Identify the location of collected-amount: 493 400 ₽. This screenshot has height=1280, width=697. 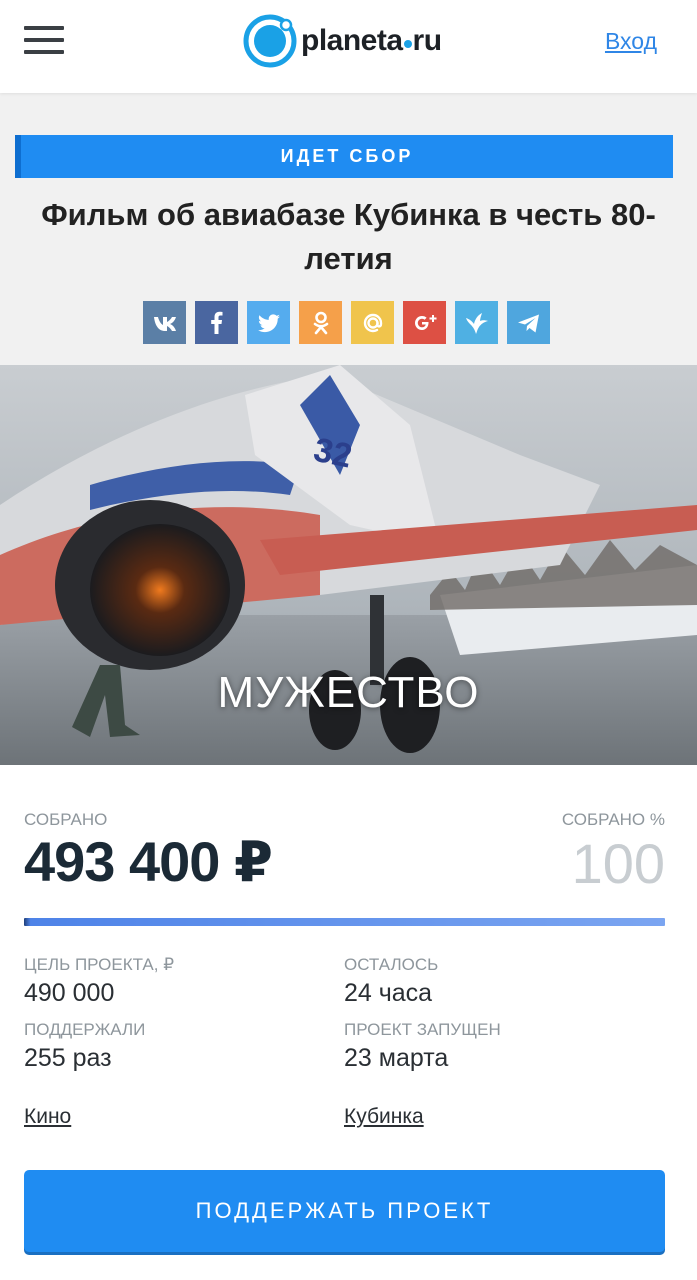
(148, 861).